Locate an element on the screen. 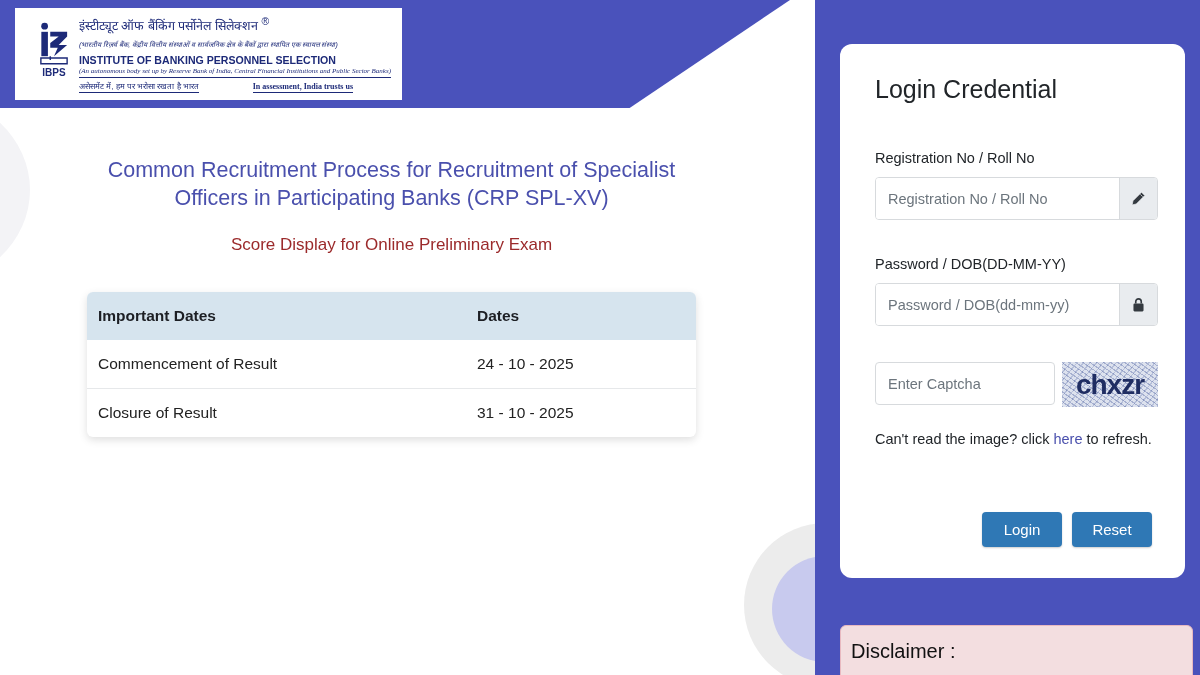  captcha-field: Enter Captcha is located at coordinates (965, 383).